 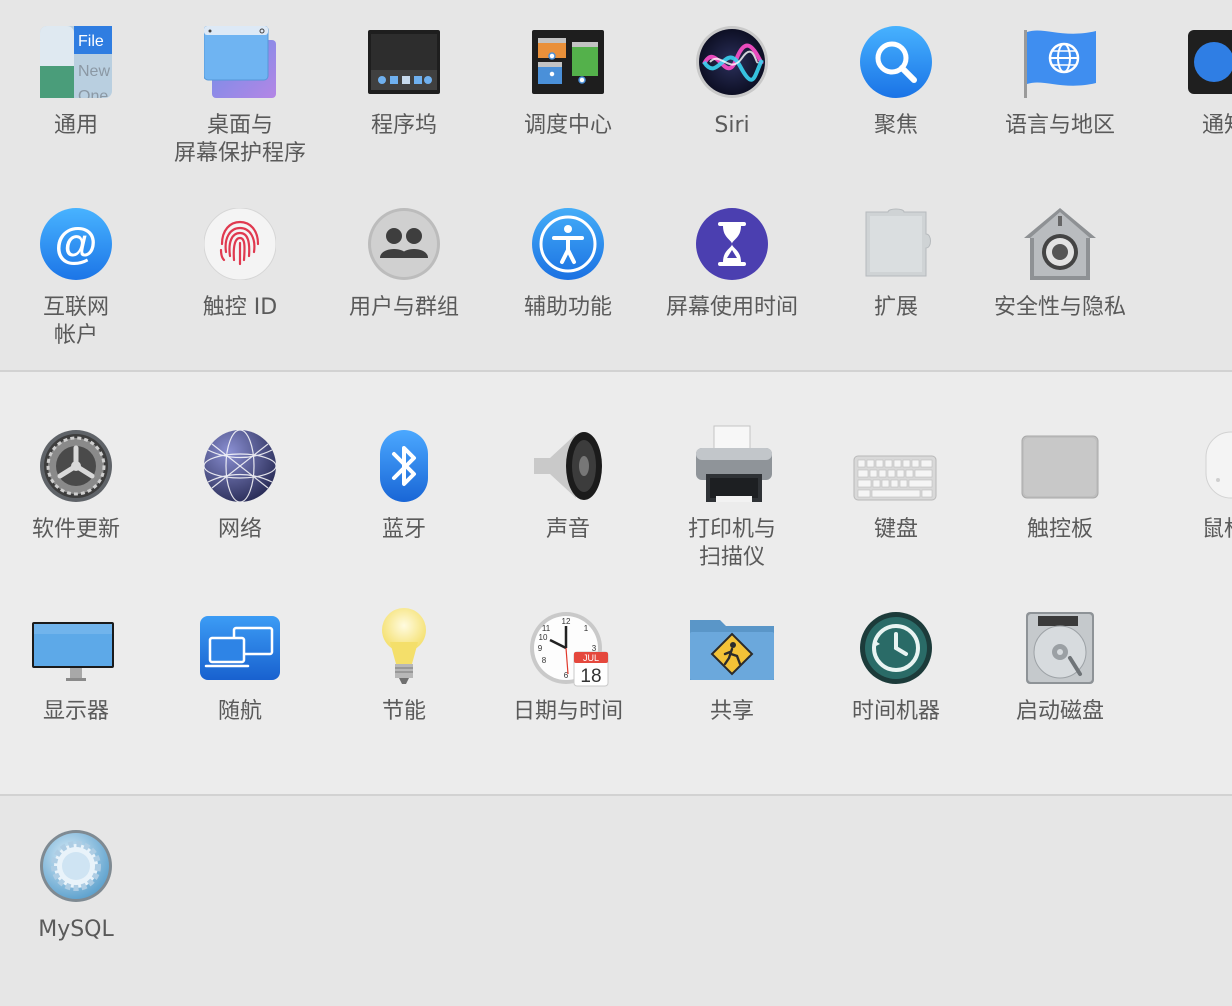 I want to click on general-icon-open-text: One, so click(x=93, y=93).